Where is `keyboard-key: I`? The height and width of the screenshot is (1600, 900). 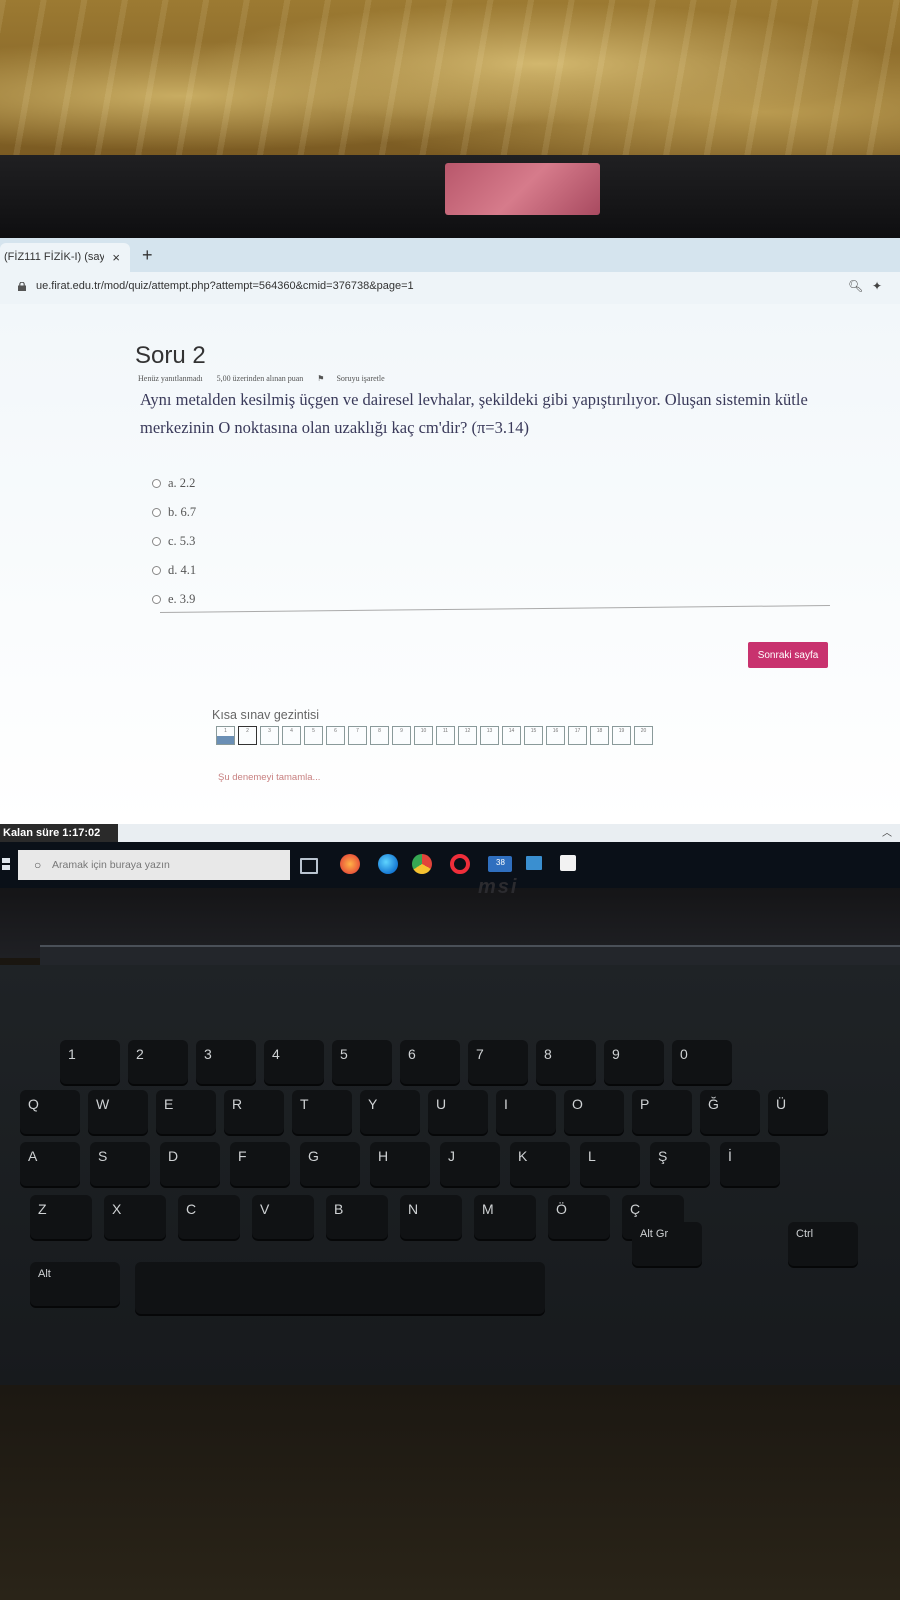
keyboard-key: I is located at coordinates (526, 1112).